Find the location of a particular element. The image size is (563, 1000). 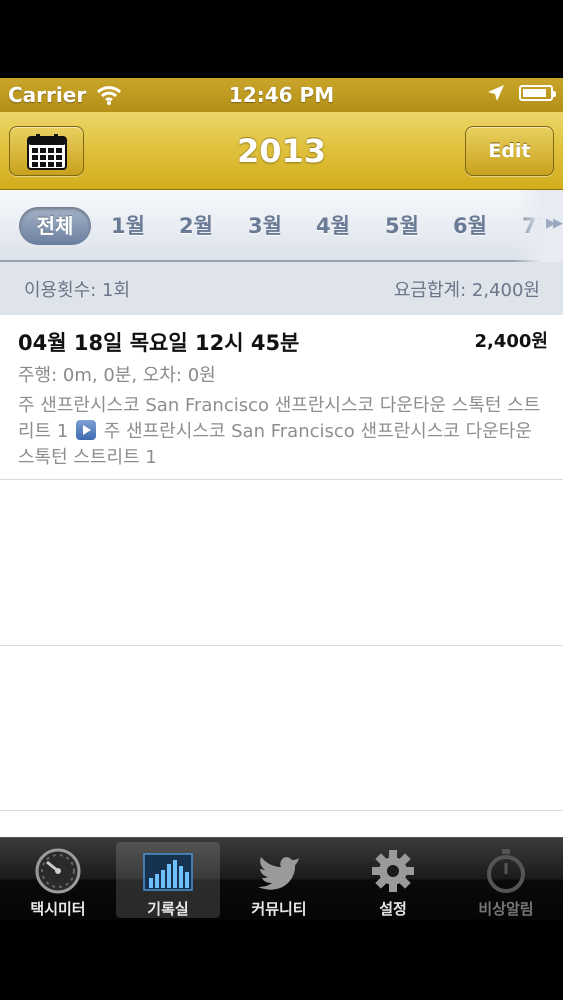

summary-bar: 이용횟수: 1회 요금합계: 2,400원 is located at coordinates (281, 288).